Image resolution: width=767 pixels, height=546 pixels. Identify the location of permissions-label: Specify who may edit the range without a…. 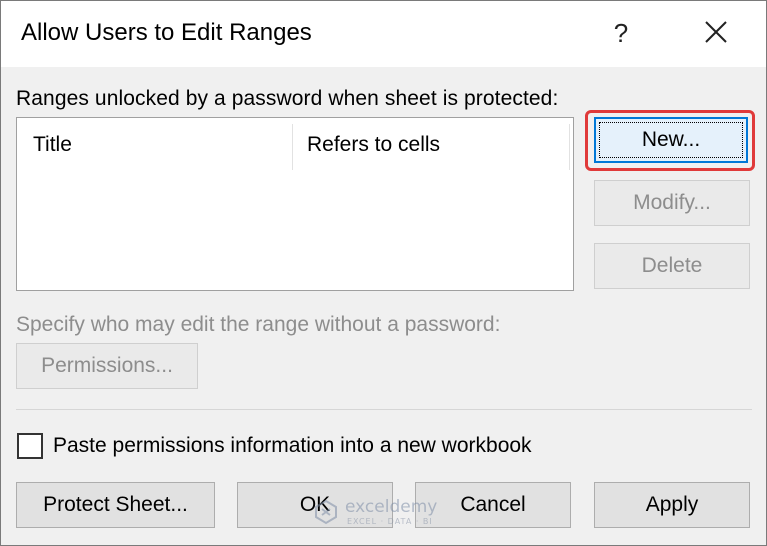
(258, 324).